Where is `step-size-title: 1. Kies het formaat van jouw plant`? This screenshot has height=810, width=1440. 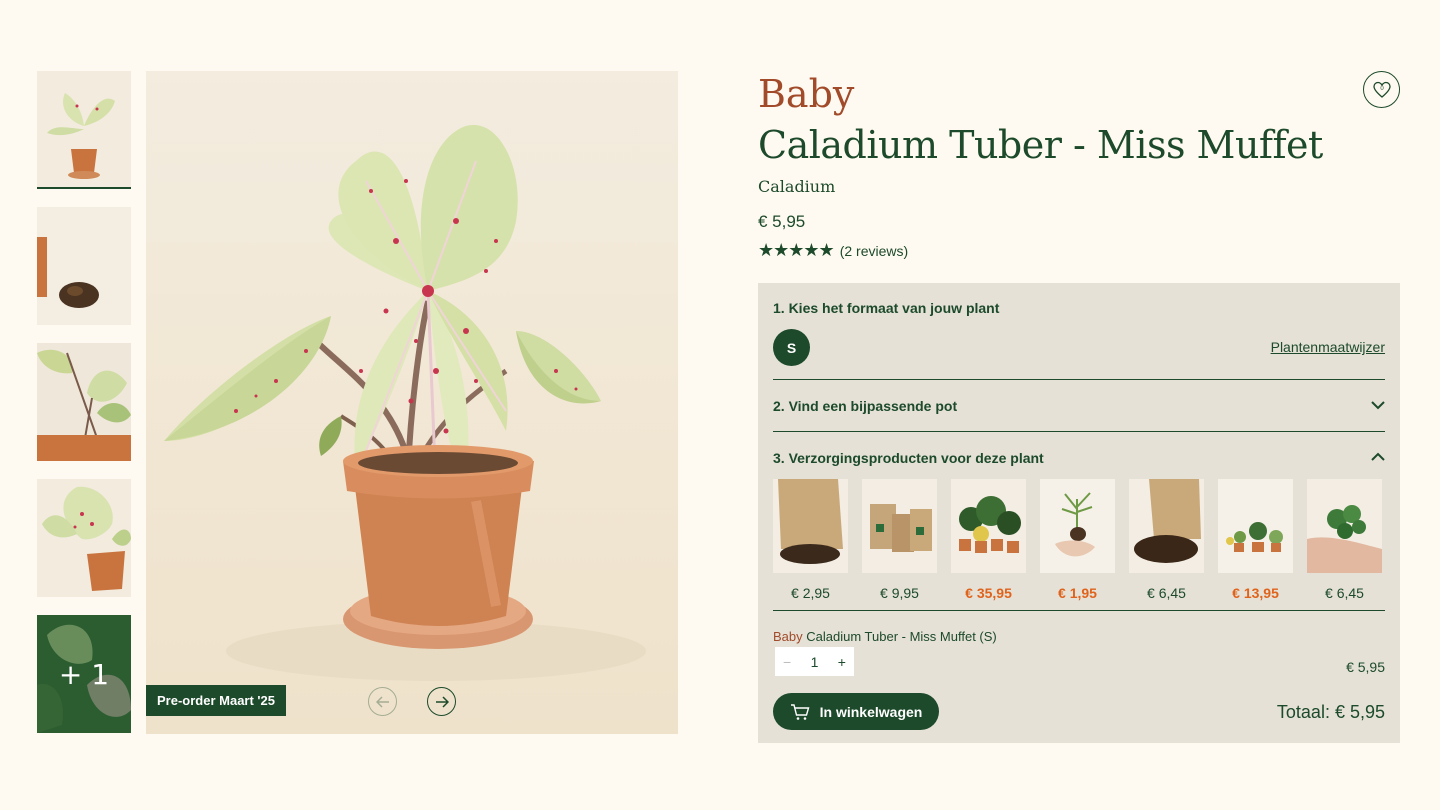
step-size-title: 1. Kies het formaat van jouw plant is located at coordinates (886, 308).